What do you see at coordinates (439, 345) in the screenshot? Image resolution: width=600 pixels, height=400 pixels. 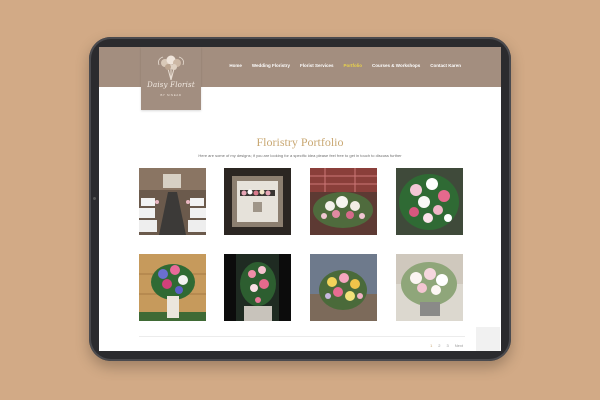 I see `page-2-link: 2` at bounding box center [439, 345].